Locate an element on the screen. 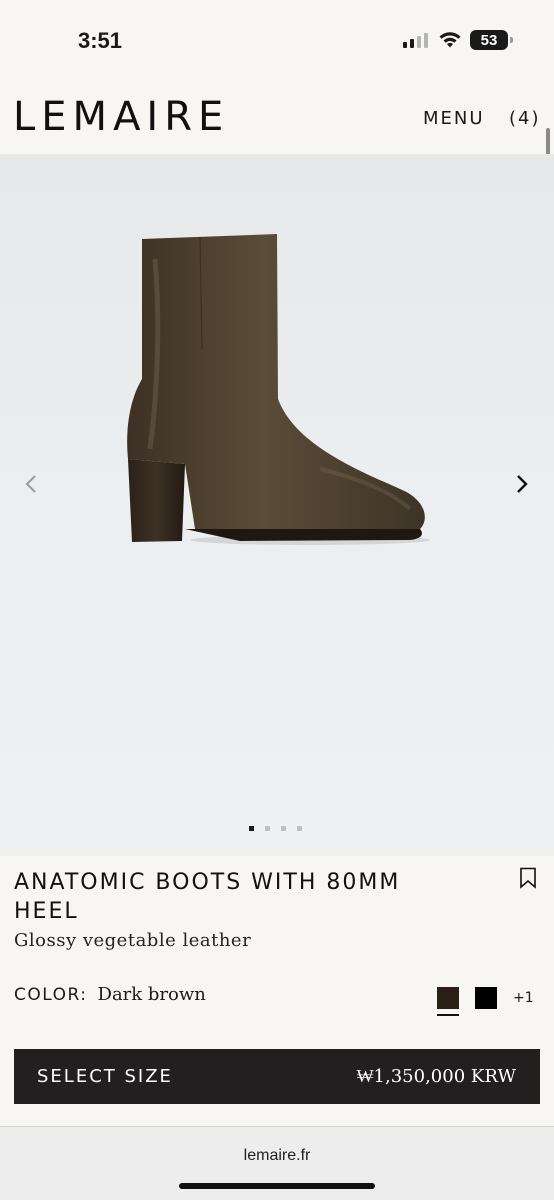 The width and height of the screenshot is (554, 1200). battery-icon: 53 is located at coordinates (491, 40).